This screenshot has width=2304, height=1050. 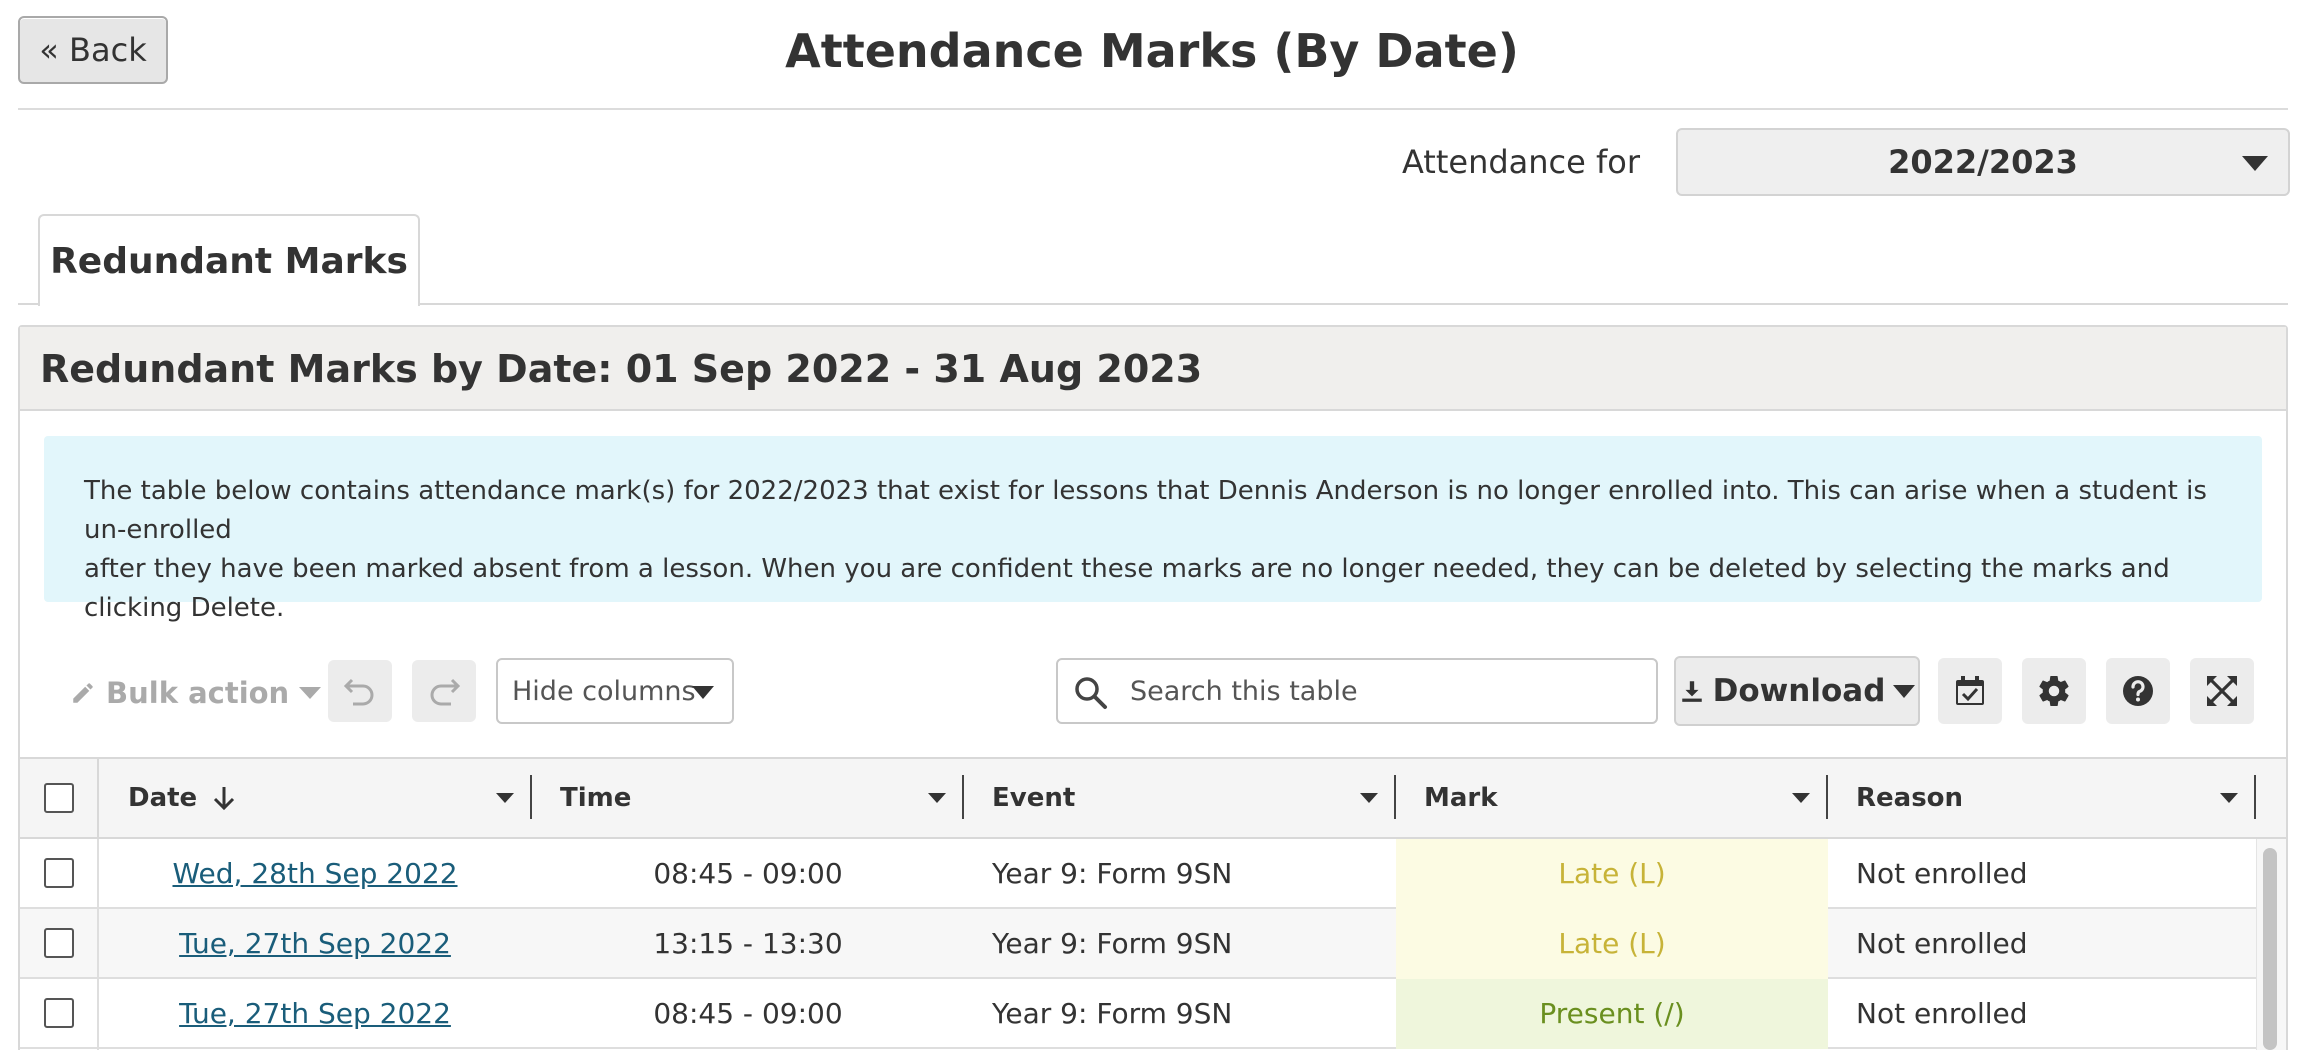 I want to click on column-label-time: Time, so click(x=596, y=798).